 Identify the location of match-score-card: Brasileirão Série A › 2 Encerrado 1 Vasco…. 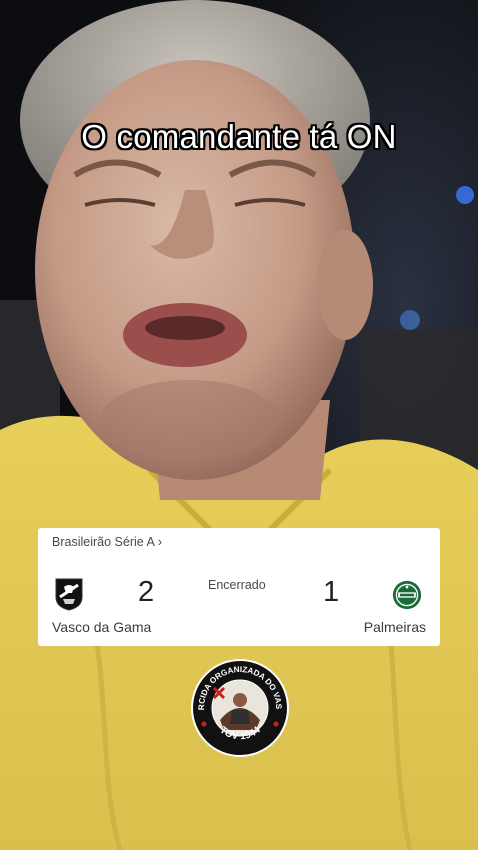
(239, 587).